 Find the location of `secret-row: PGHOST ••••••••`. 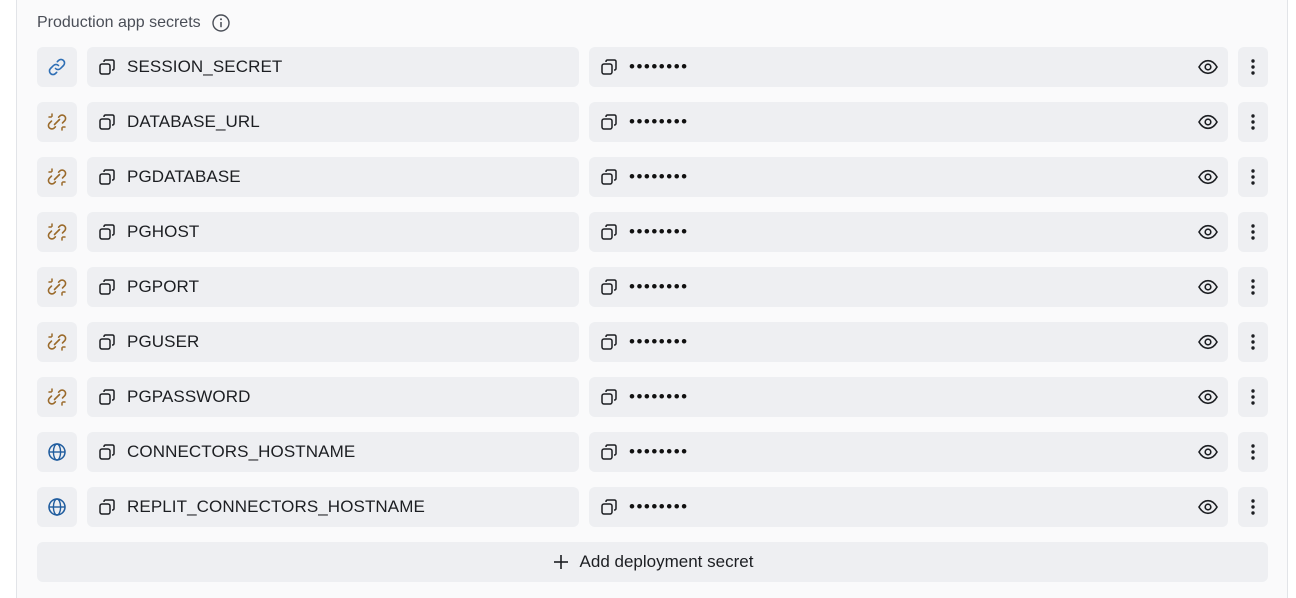

secret-row: PGHOST •••••••• is located at coordinates (652, 232).